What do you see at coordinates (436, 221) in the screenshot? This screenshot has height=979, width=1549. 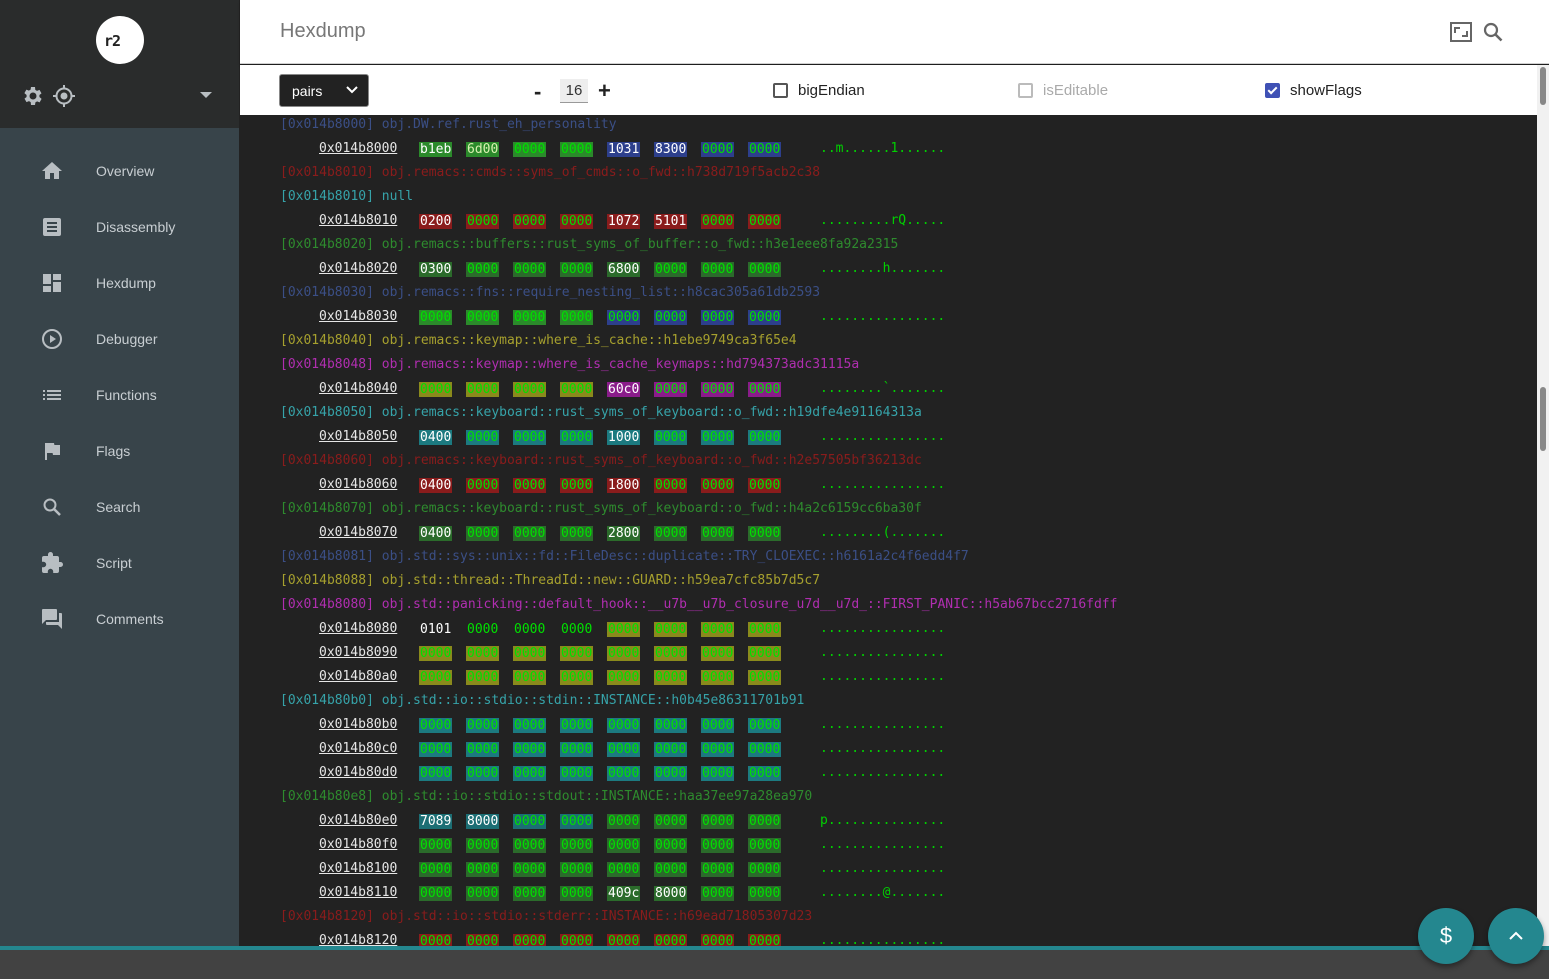 I see `hex-pair: 0200` at bounding box center [436, 221].